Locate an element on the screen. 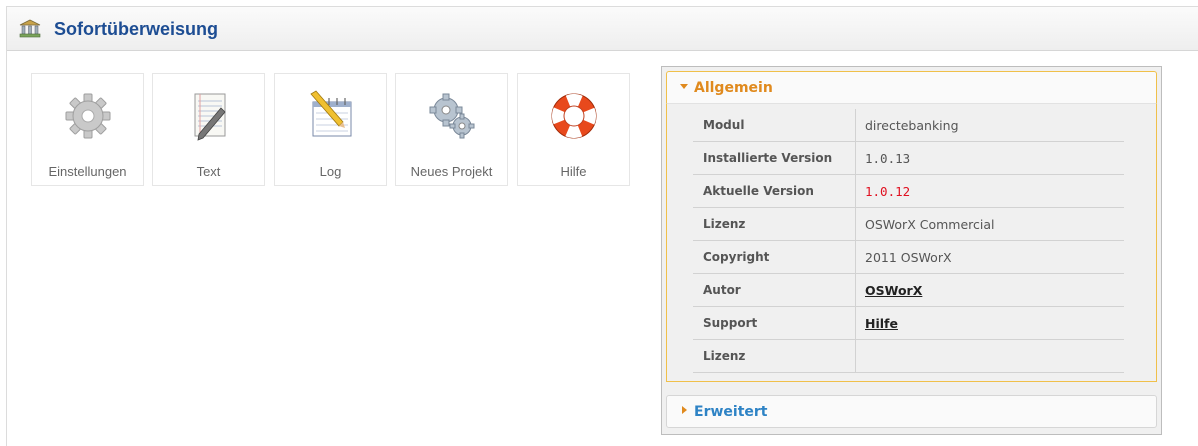 This screenshot has height=446, width=1198. table-row: Lizenz OSWorX Commercial is located at coordinates (908, 224).